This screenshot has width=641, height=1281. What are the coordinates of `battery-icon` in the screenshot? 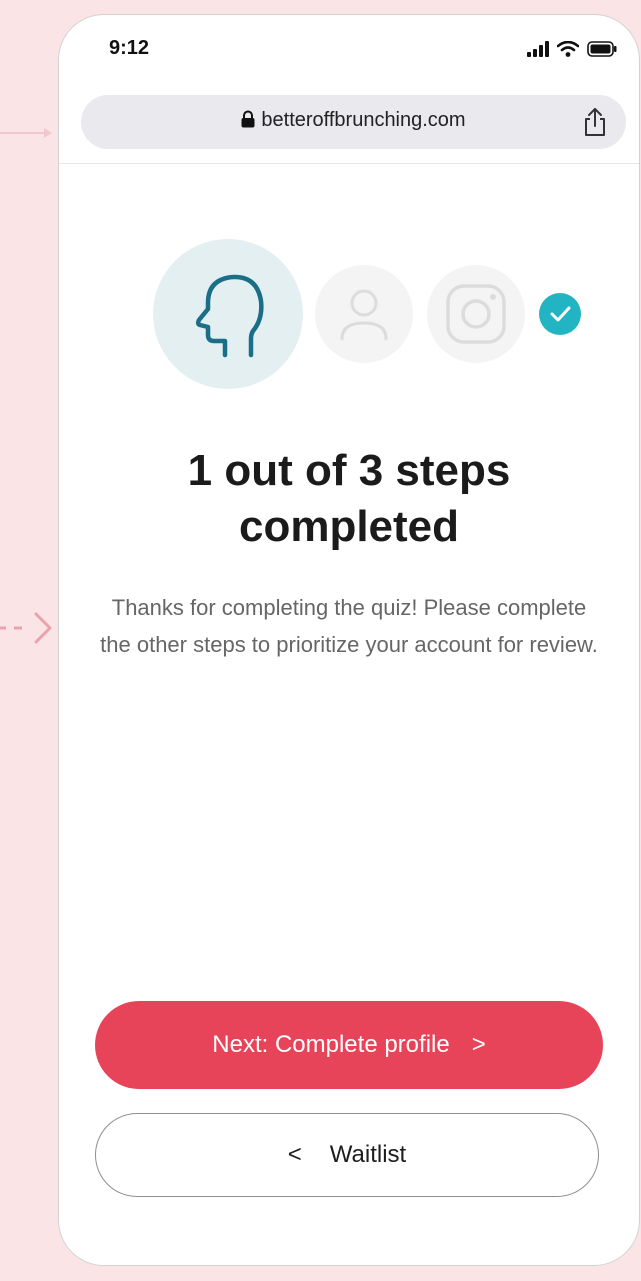 It's located at (602, 49).